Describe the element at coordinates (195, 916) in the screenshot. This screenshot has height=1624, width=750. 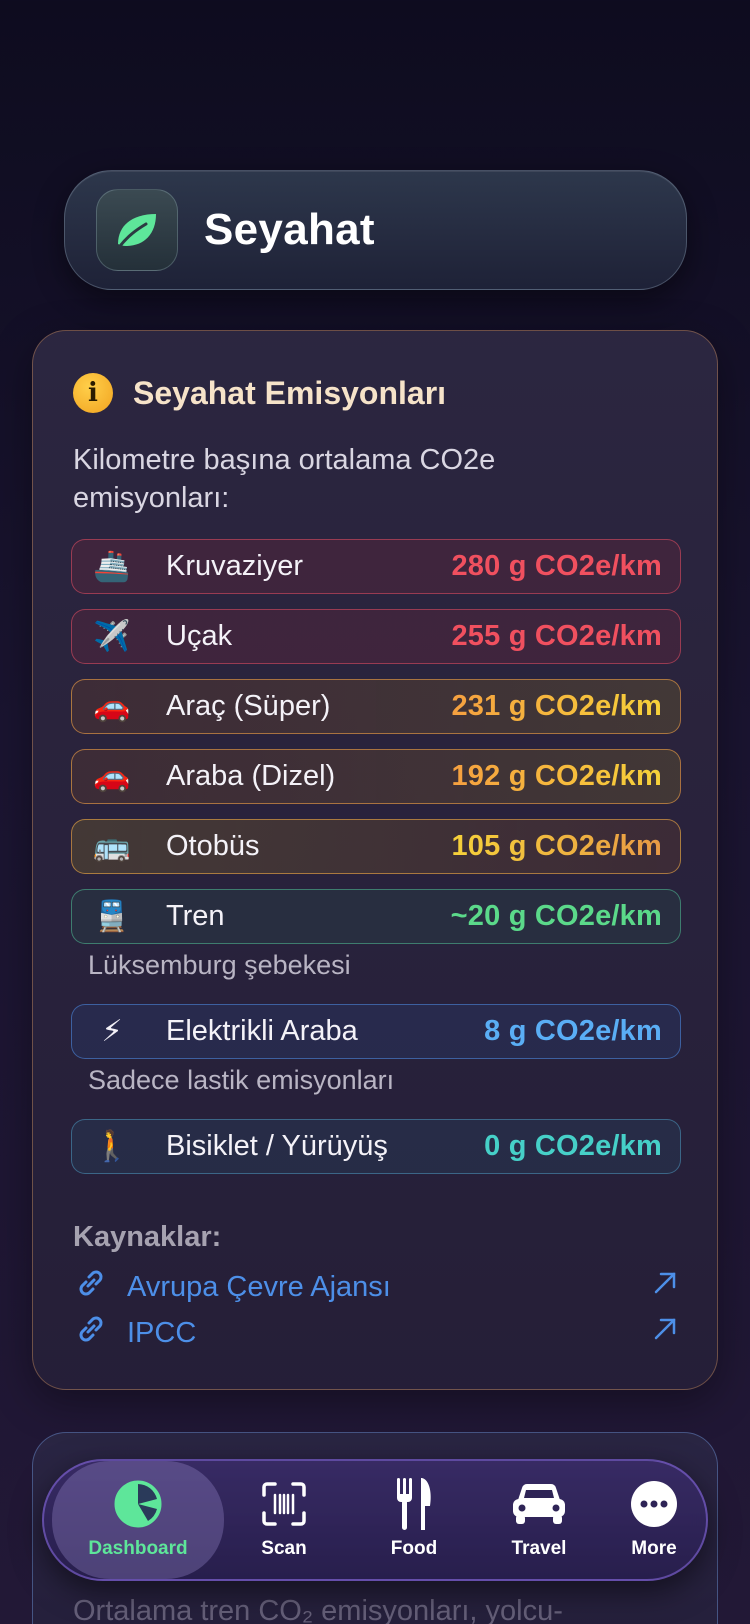
I see `emission-label: Tren` at that location.